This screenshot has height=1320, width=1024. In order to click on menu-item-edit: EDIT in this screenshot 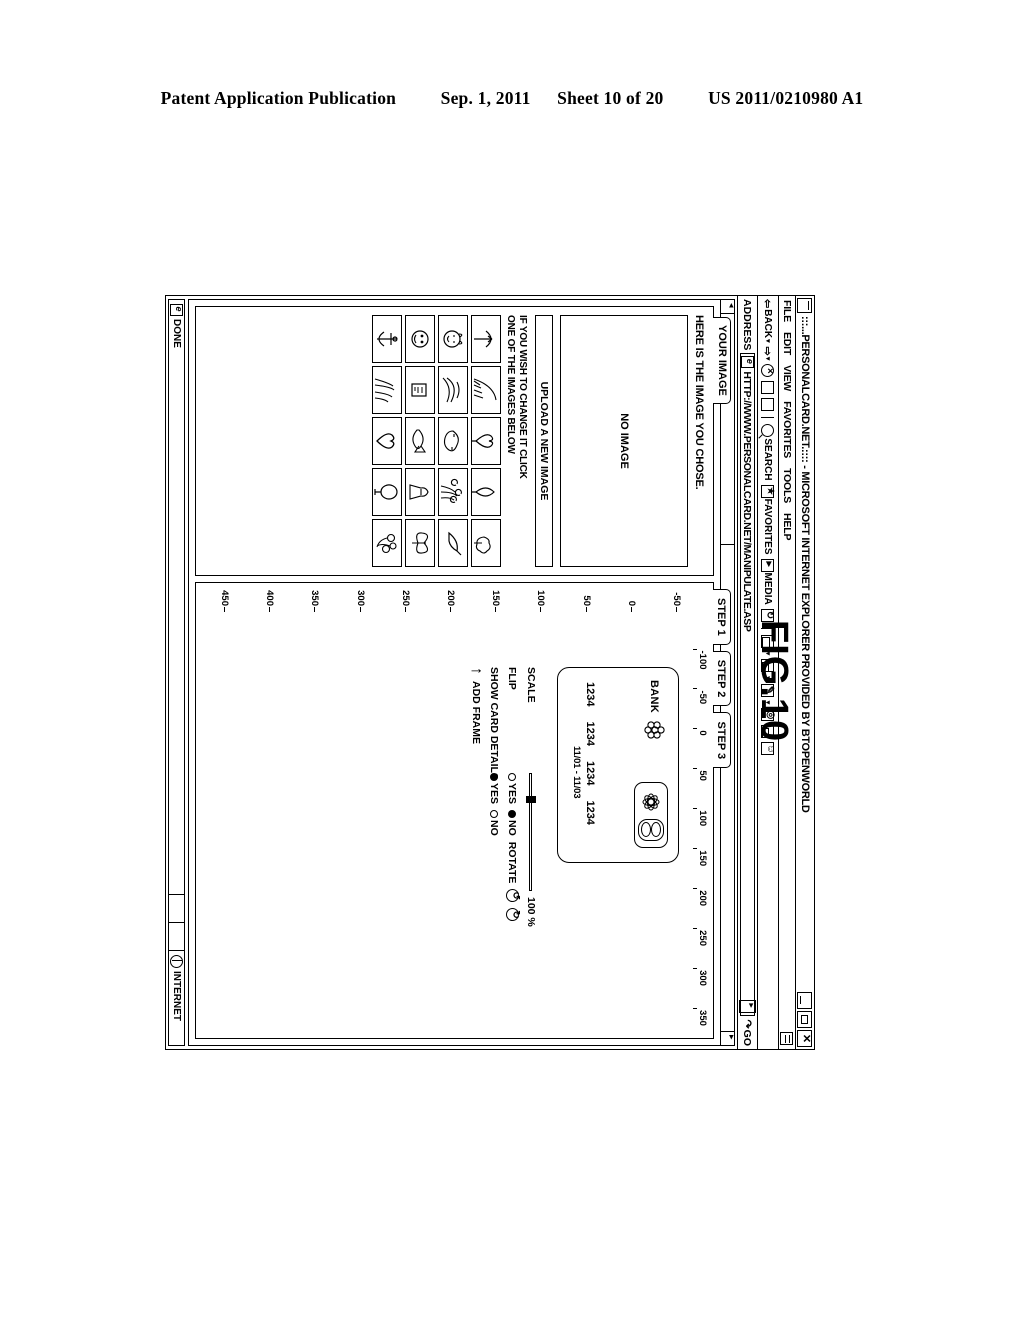, I will do `click(787, 343)`.